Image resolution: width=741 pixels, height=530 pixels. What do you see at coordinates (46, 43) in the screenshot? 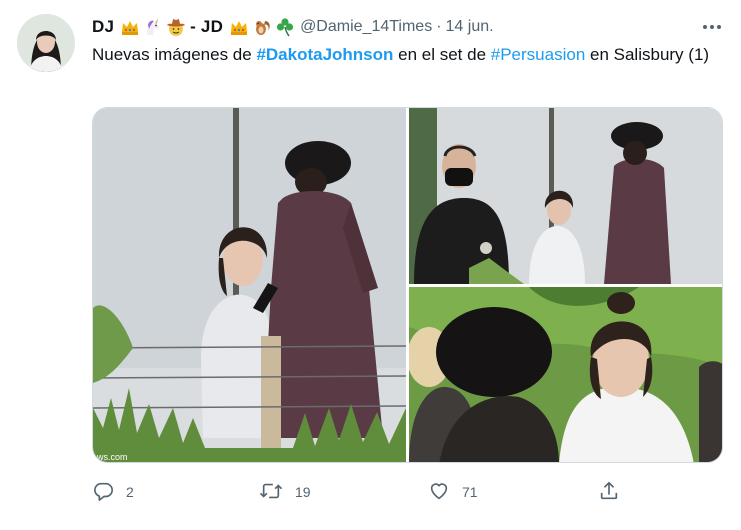
I see `avatar` at bounding box center [46, 43].